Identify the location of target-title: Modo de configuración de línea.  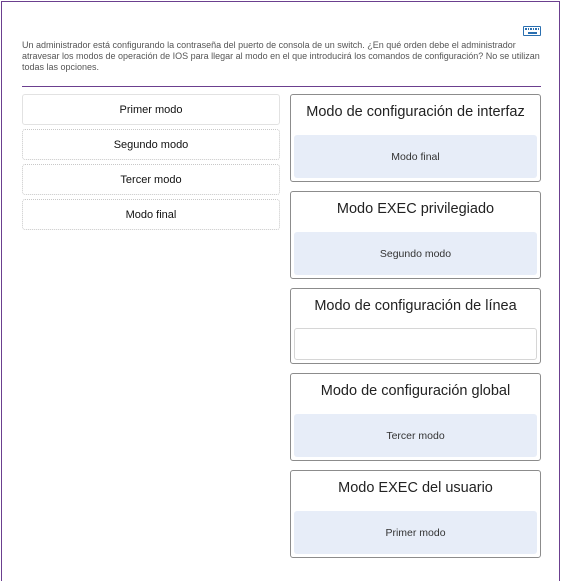
(415, 306).